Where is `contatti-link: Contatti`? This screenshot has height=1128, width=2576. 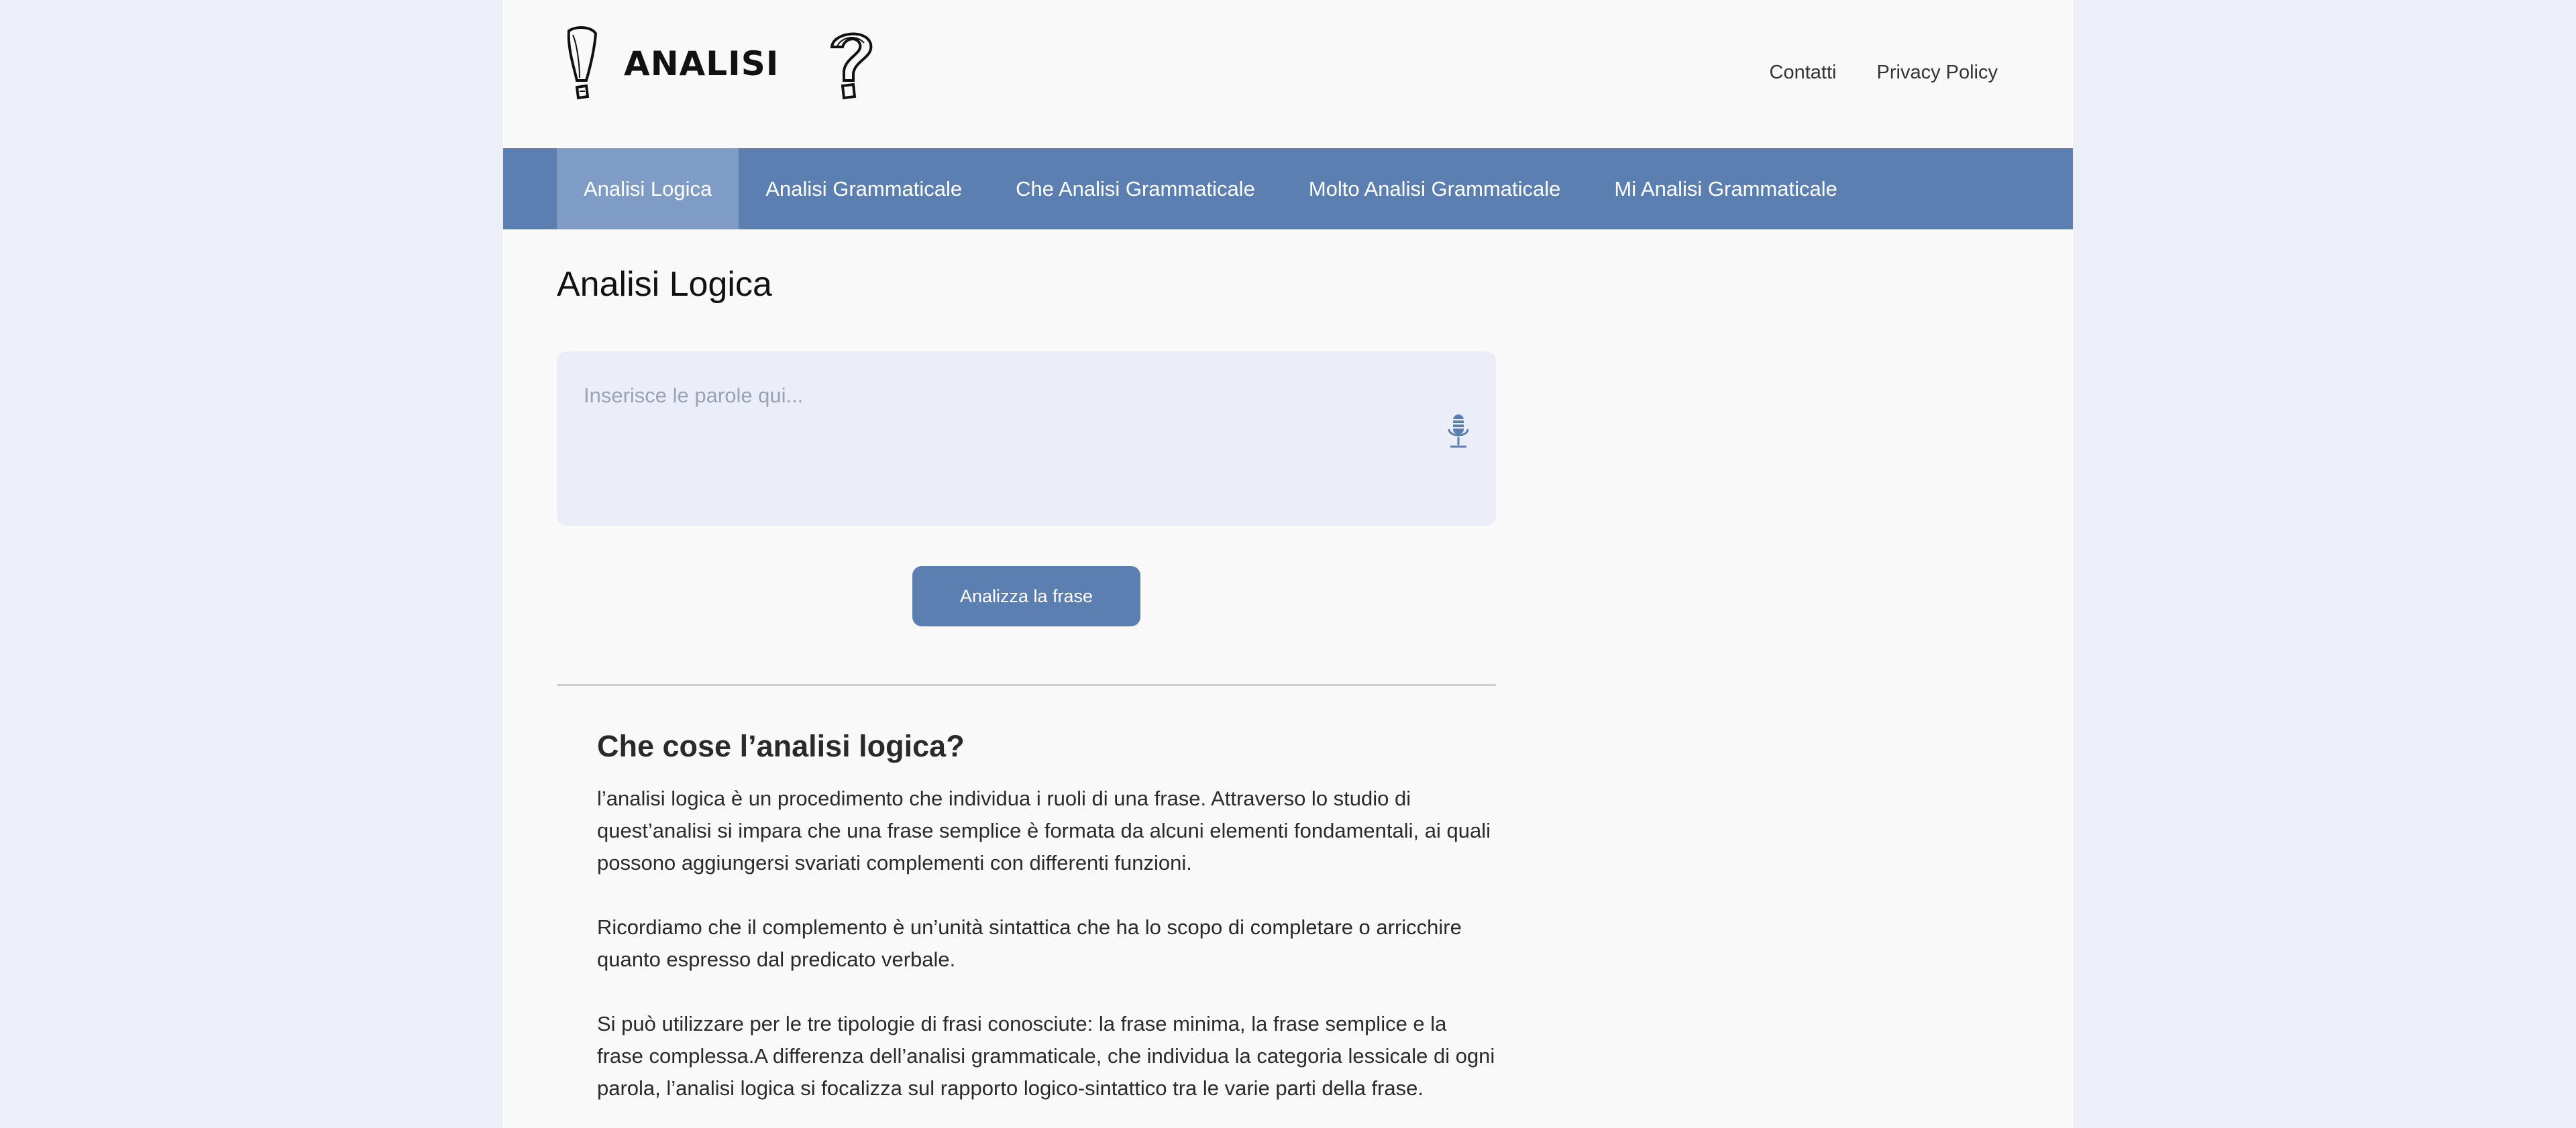 contatti-link: Contatti is located at coordinates (1803, 73).